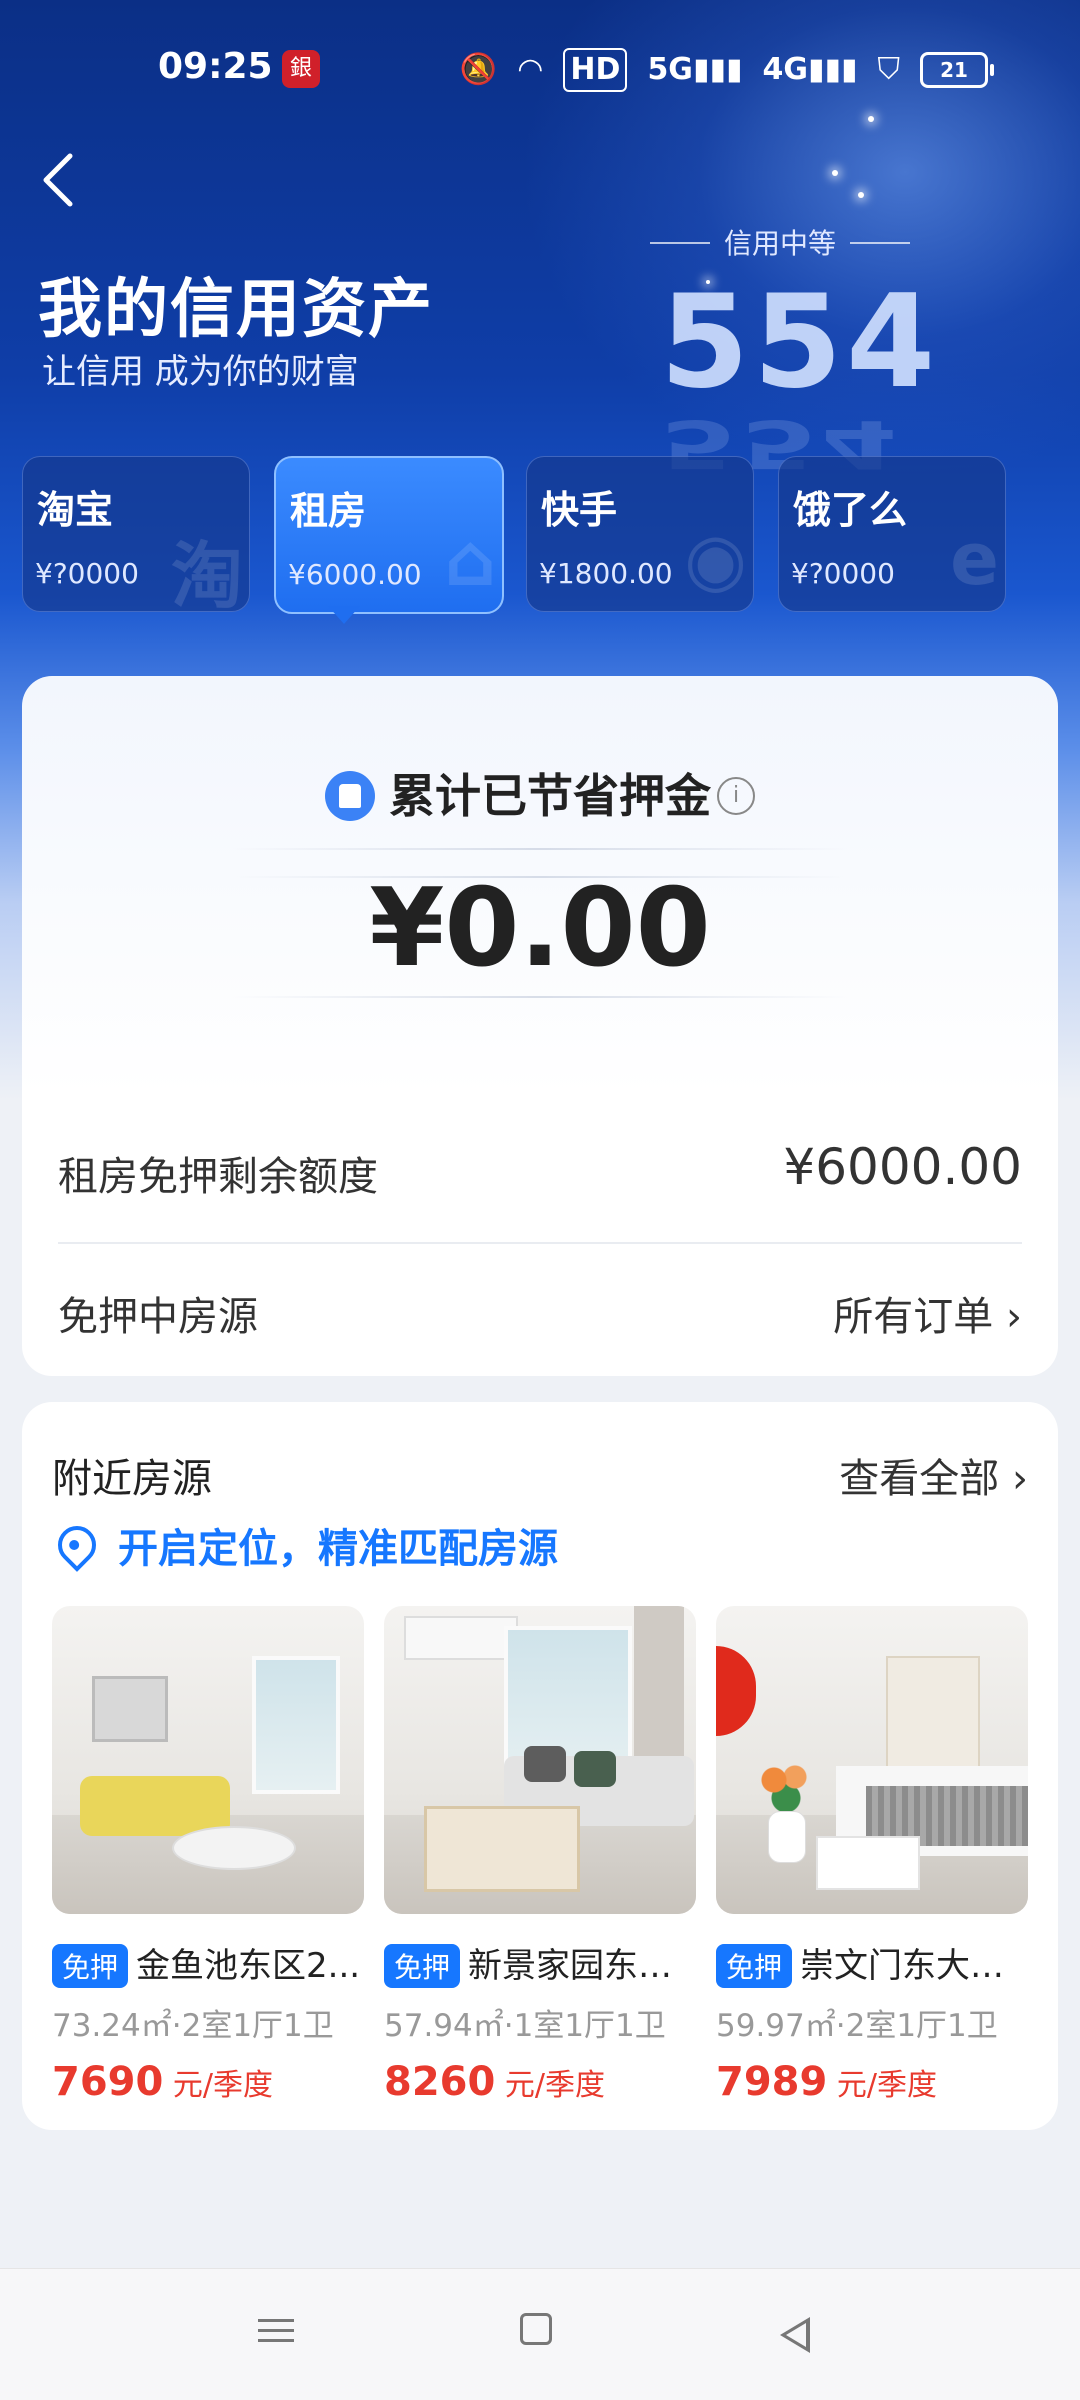 Image resolution: width=1080 pixels, height=2400 pixels. What do you see at coordinates (478, 69) in the screenshot?
I see `mute-icon: 🔕` at bounding box center [478, 69].